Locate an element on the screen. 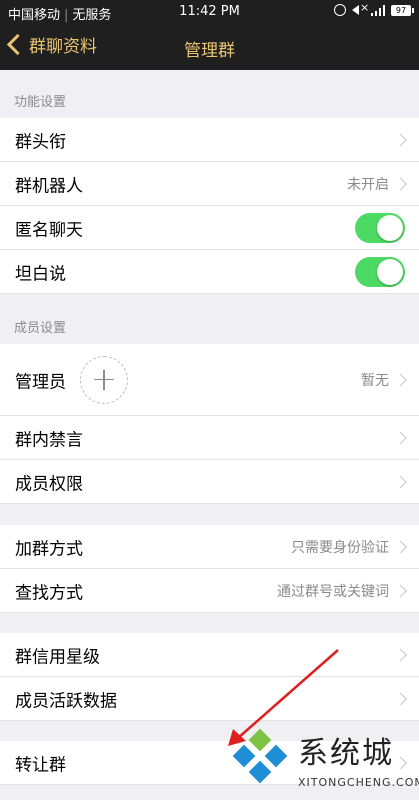  watermark-subtext: XITONGCHENG.COM is located at coordinates (358, 782).